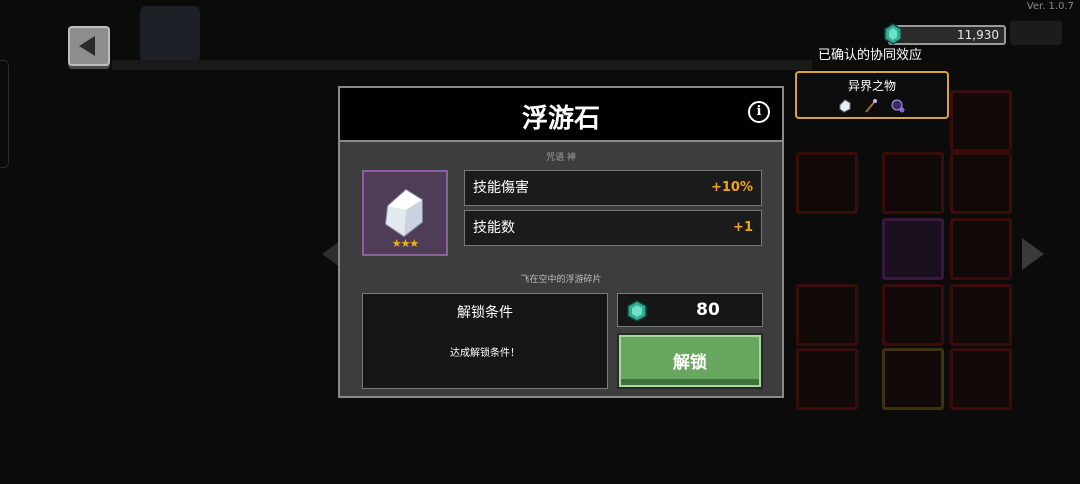 The height and width of the screenshot is (484, 1080). I want to click on unlock-cost: 80, so click(690, 310).